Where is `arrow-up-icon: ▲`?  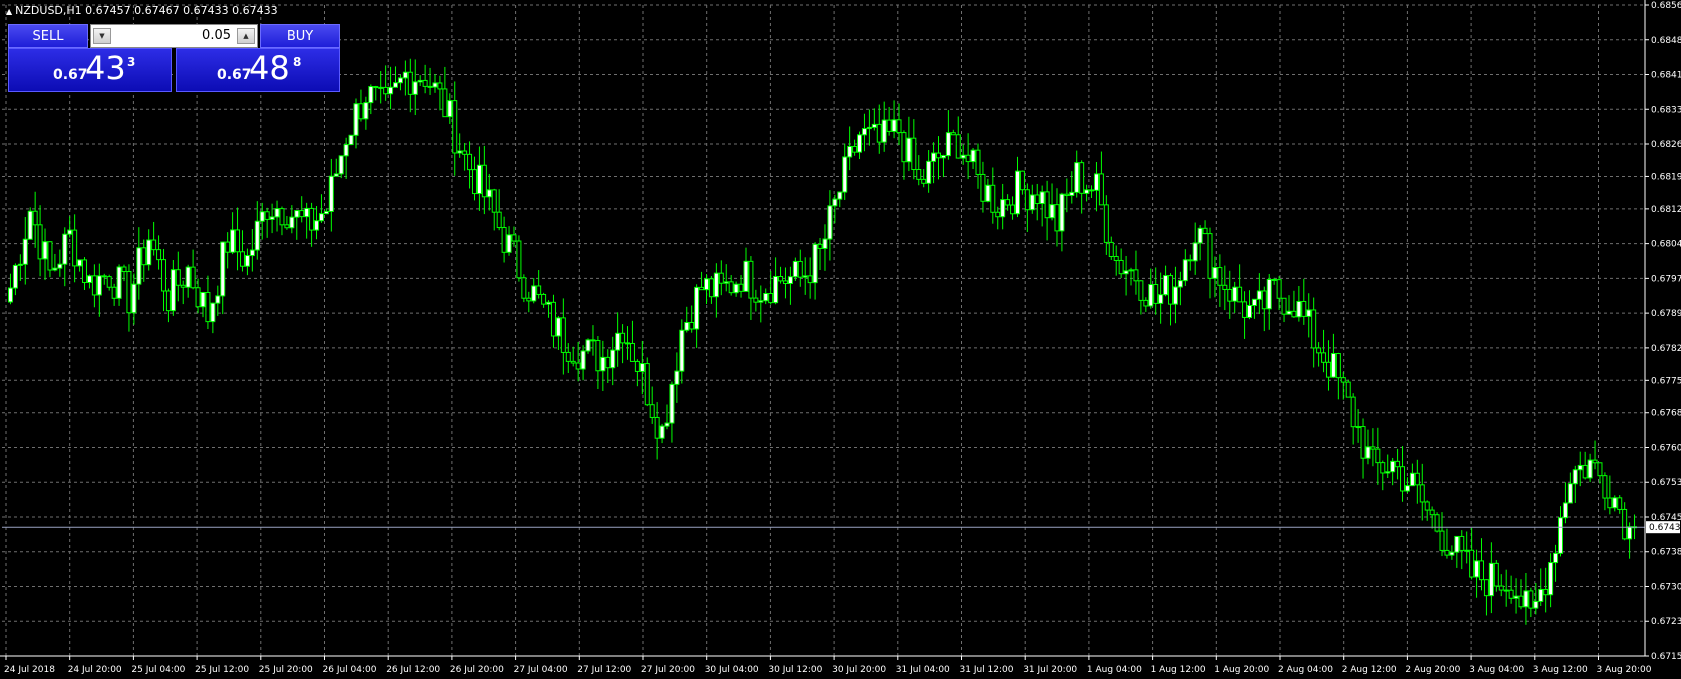
arrow-up-icon: ▲ is located at coordinates (246, 36).